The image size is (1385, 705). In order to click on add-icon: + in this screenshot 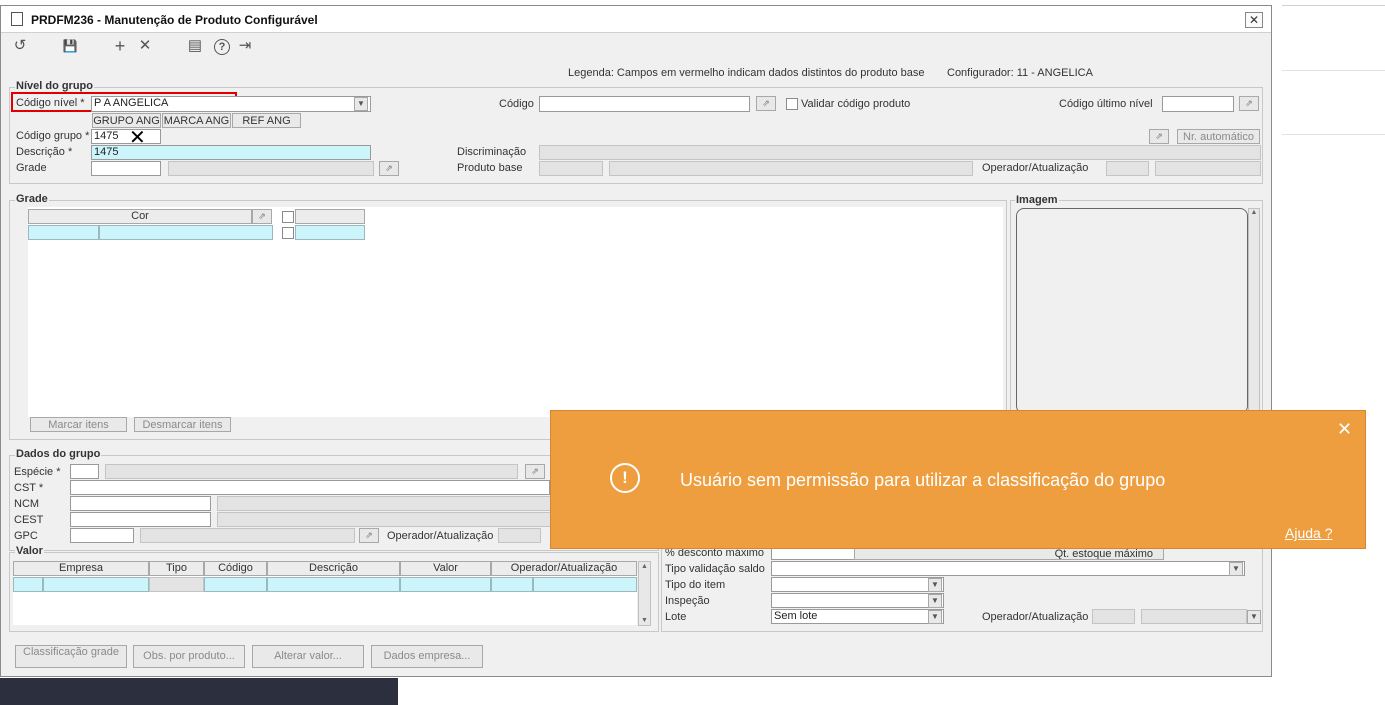, I will do `click(120, 46)`.